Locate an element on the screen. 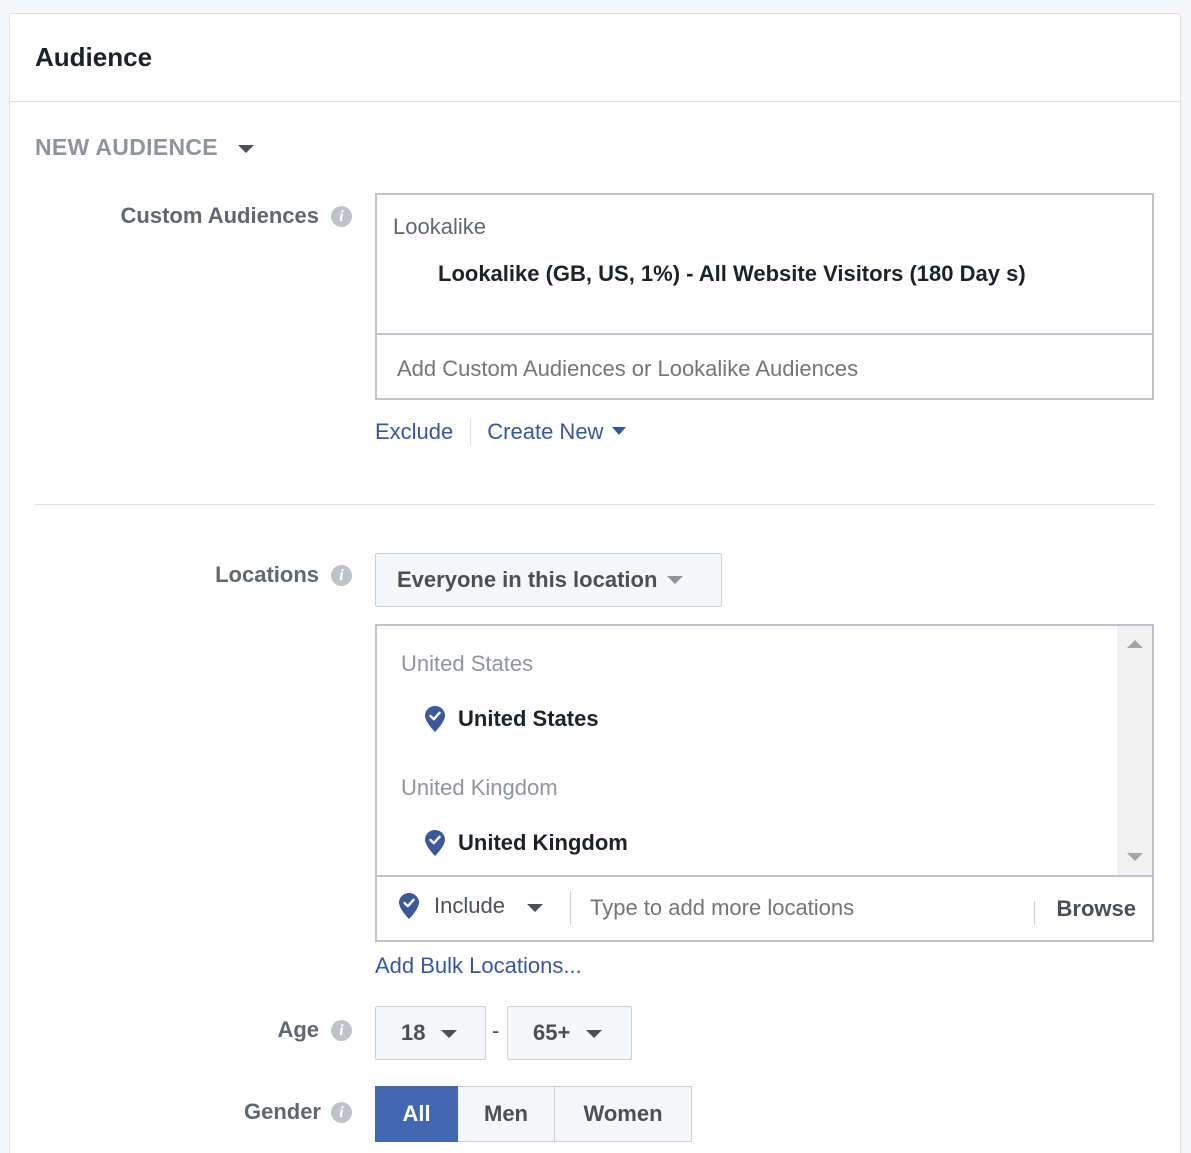 This screenshot has height=1153, width=1191. age-max-dropdown: 65+ is located at coordinates (569, 1033).